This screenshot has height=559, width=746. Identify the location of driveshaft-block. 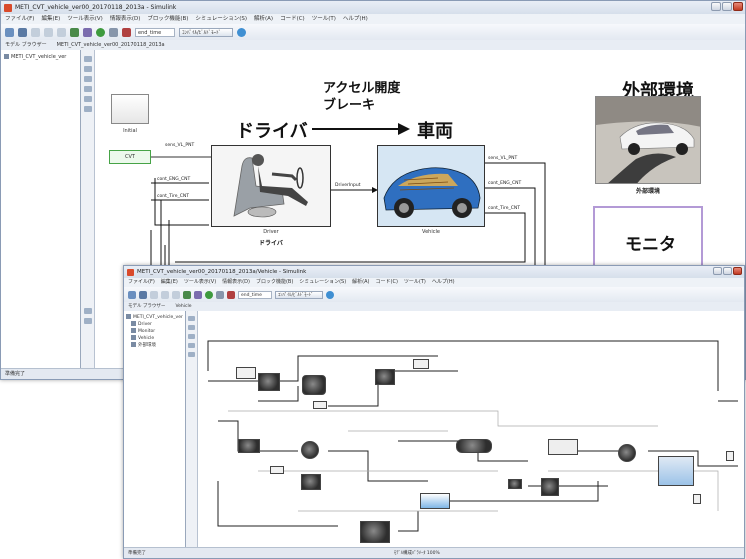
(563, 447).